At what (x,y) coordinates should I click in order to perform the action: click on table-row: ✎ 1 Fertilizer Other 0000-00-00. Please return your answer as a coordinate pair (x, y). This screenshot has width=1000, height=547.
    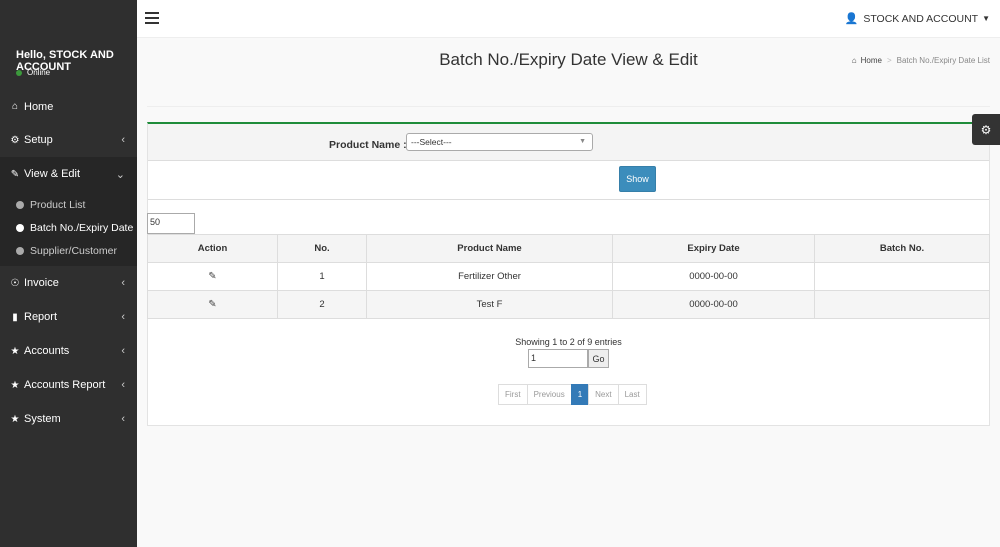
    Looking at the image, I should click on (568, 276).